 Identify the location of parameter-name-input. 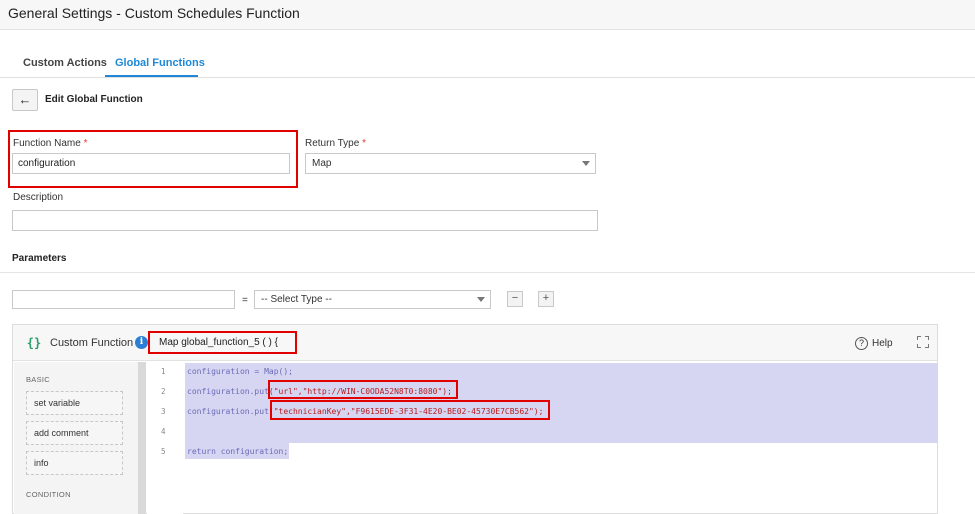
(123, 299).